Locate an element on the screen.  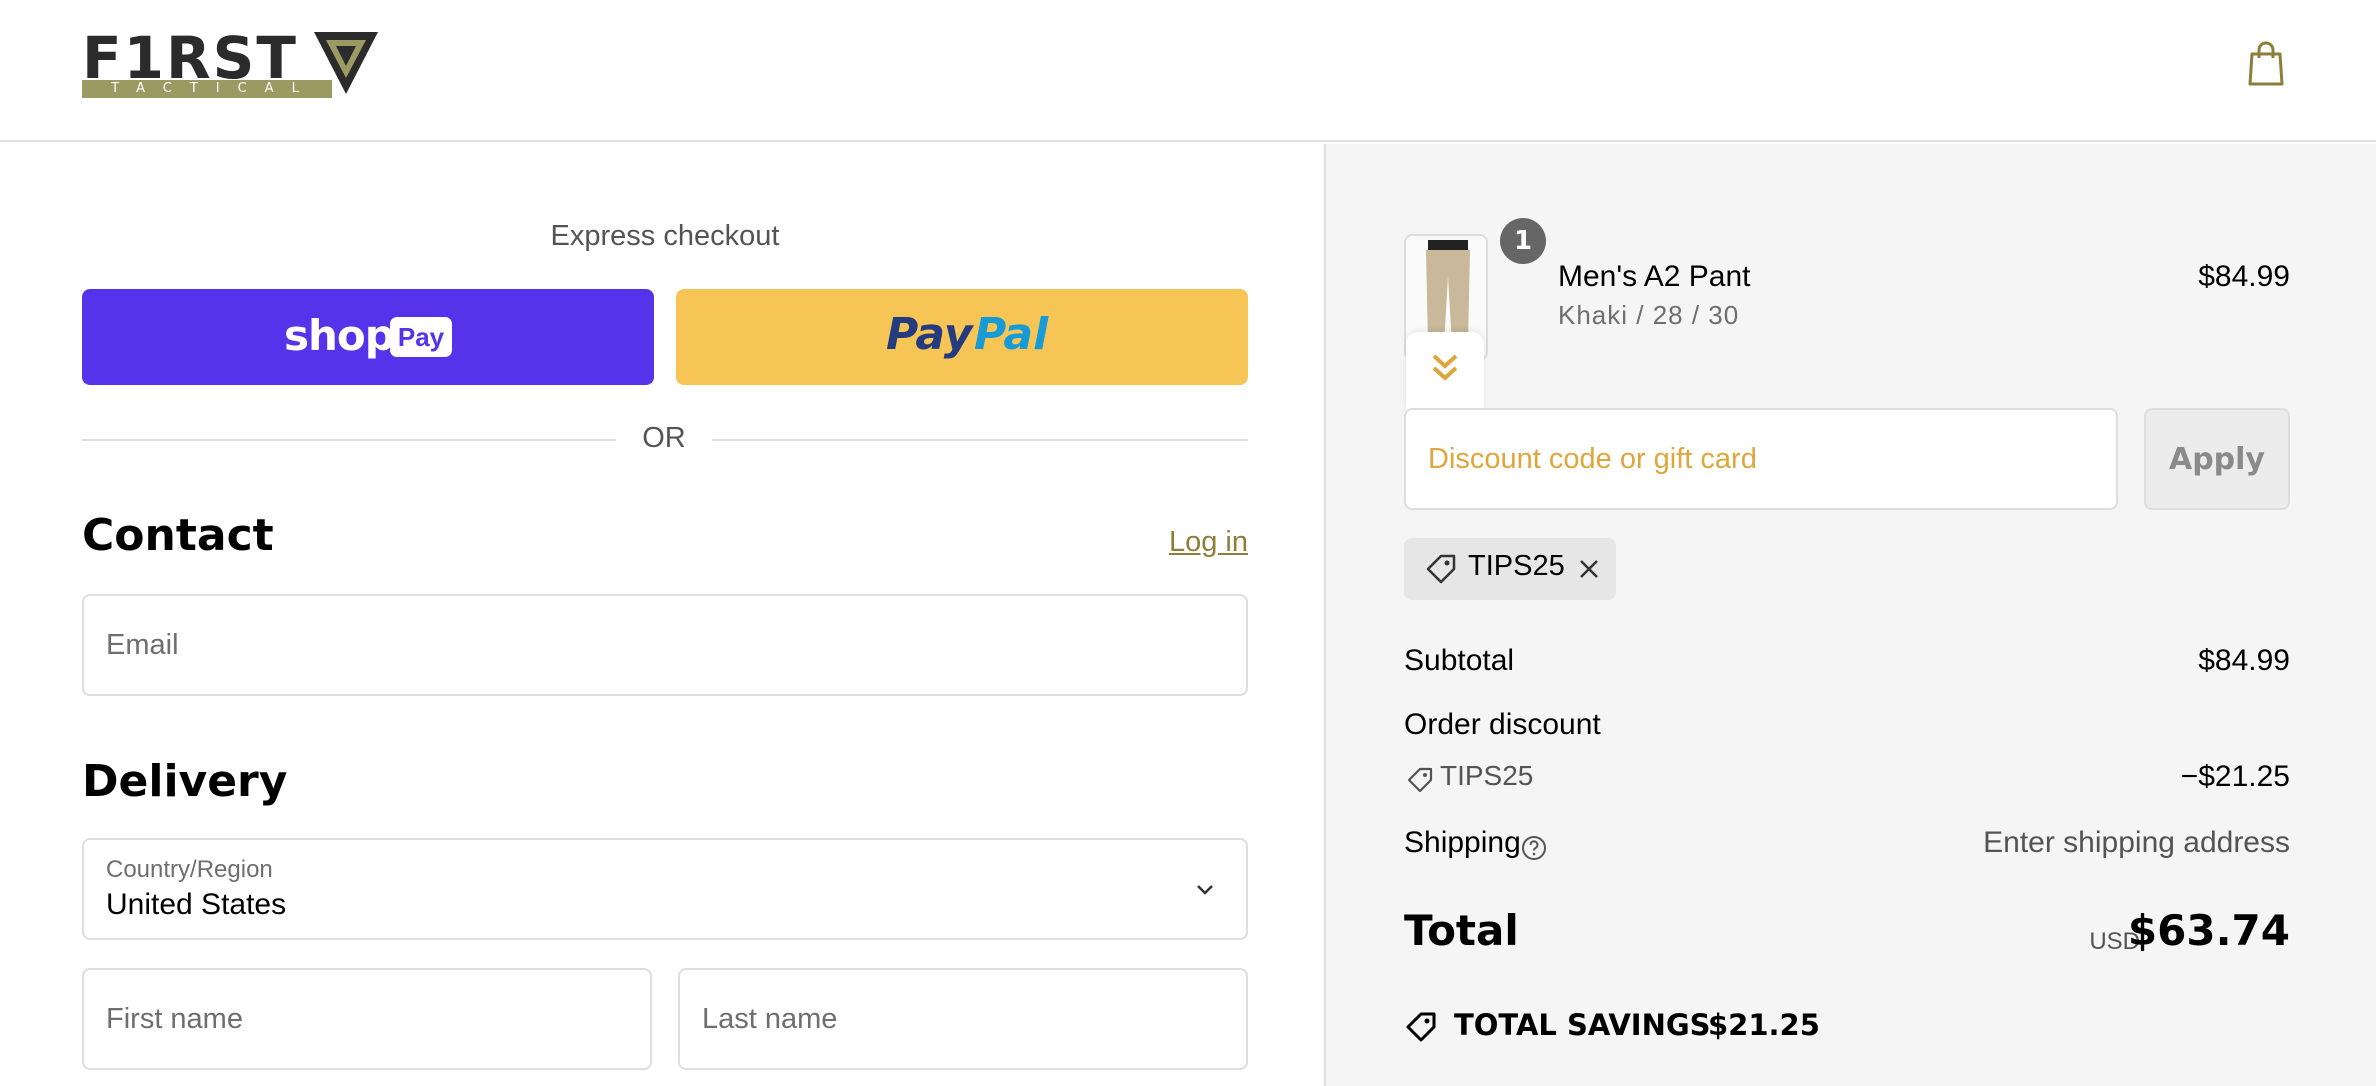
divider-left is located at coordinates (349, 440).